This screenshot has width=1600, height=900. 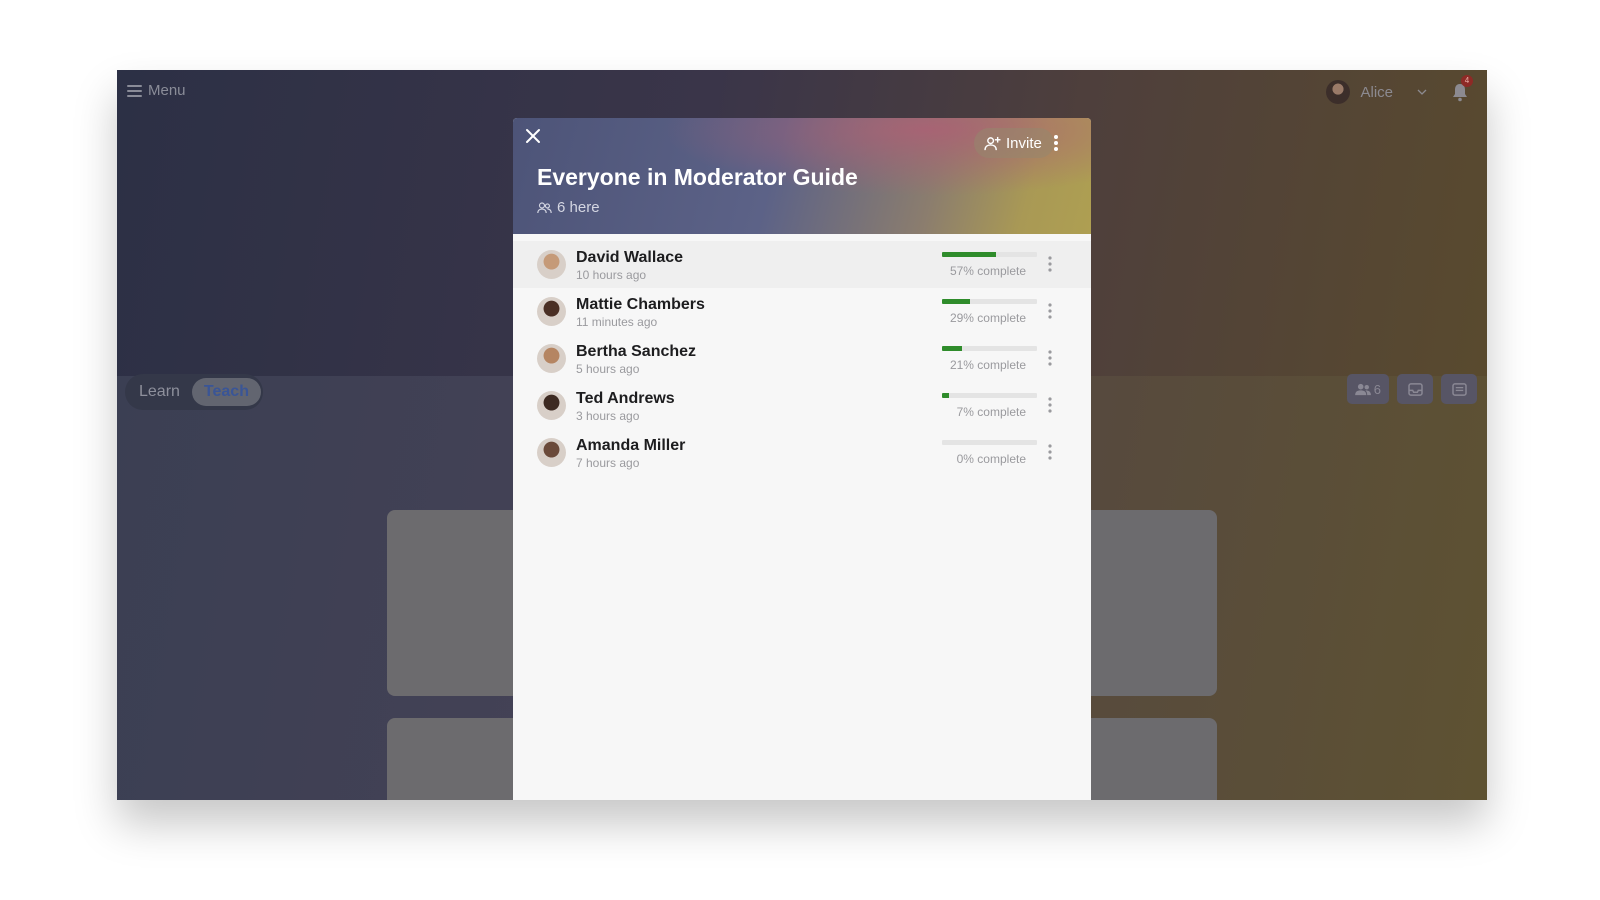 I want to click on user-area: Alice 4, so click(x=1399, y=89).